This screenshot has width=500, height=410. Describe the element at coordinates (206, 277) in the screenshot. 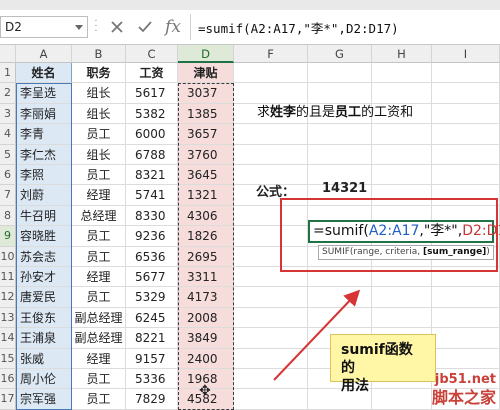

I see `table-cell: 3311` at that location.